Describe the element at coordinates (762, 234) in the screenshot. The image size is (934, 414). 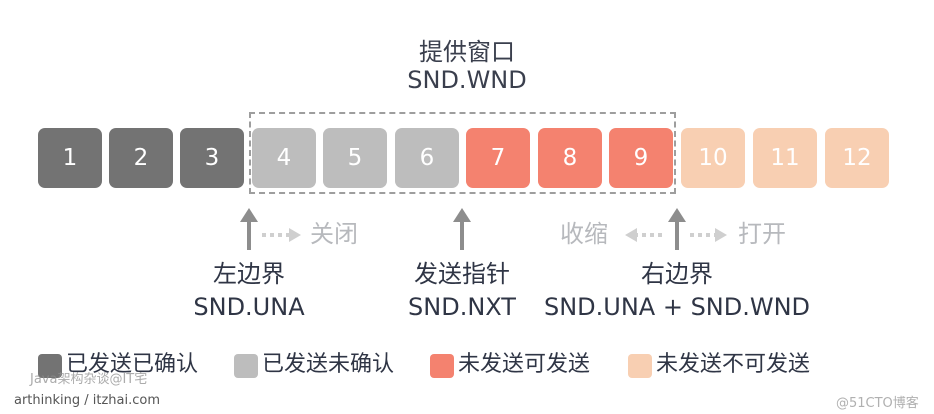
I see `open-label: 打开` at that location.